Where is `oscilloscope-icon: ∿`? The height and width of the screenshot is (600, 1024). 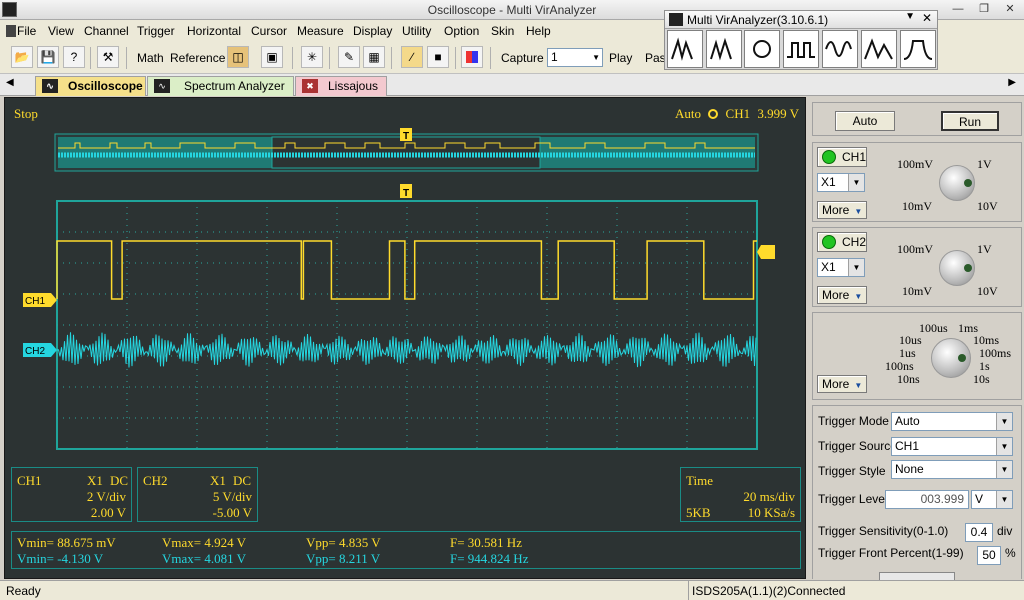 oscilloscope-icon: ∿ is located at coordinates (50, 86).